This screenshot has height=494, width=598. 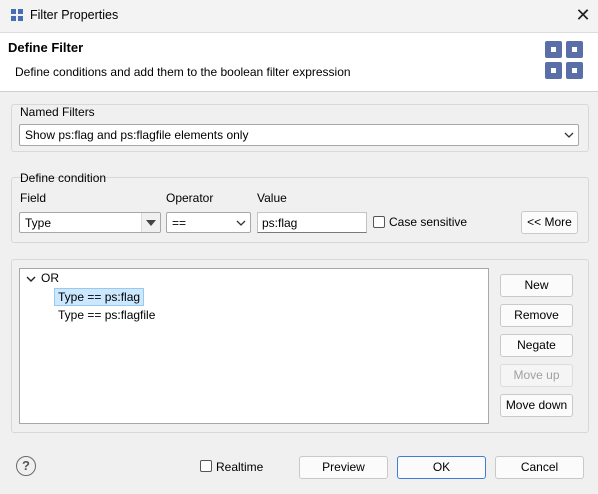 I want to click on value-label: Value, so click(x=272, y=198).